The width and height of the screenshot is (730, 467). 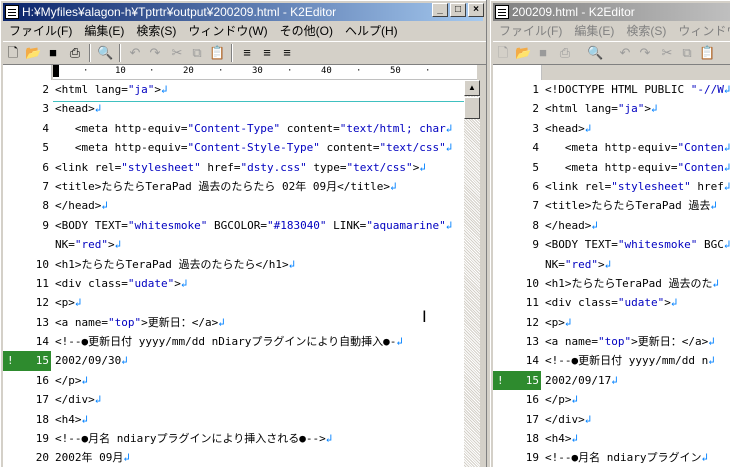 What do you see at coordinates (476, 10) in the screenshot?
I see `close-button: ×` at bounding box center [476, 10].